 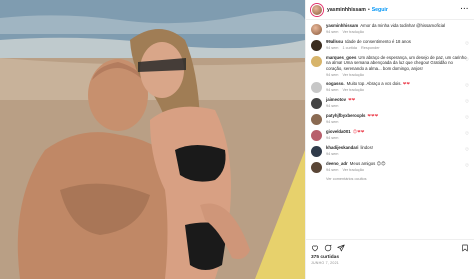 What do you see at coordinates (390, 151) in the screenshot?
I see `comment-item: khadijeskandari lindos! 94 sem ♡` at bounding box center [390, 151].